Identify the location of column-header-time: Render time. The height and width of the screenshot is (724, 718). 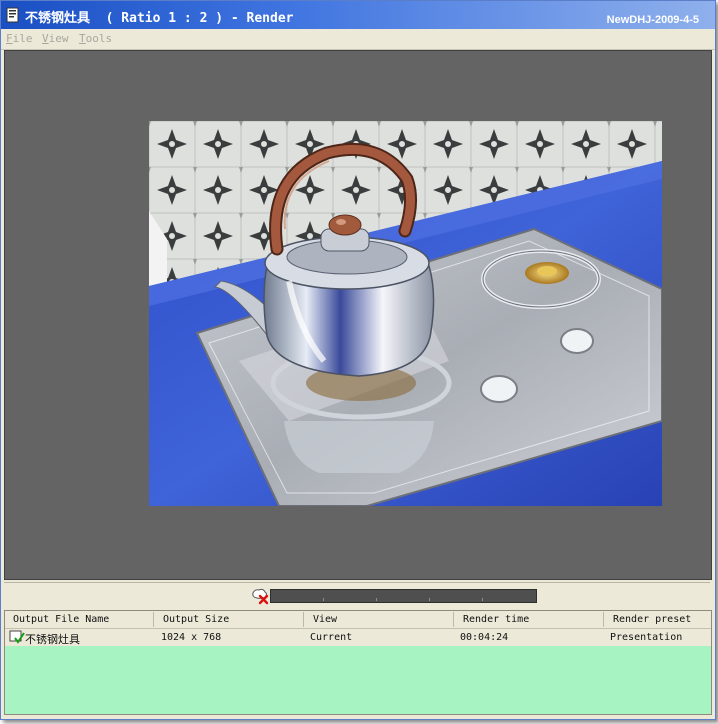
(496, 619).